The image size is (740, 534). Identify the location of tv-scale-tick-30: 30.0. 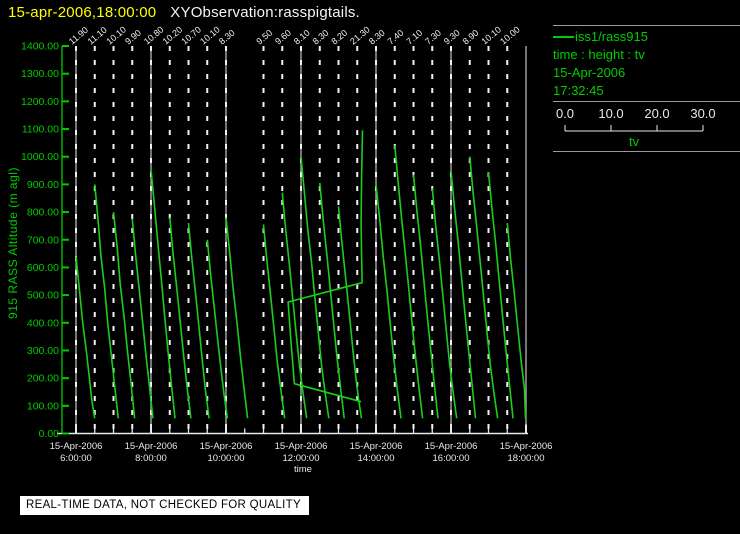
(702, 113).